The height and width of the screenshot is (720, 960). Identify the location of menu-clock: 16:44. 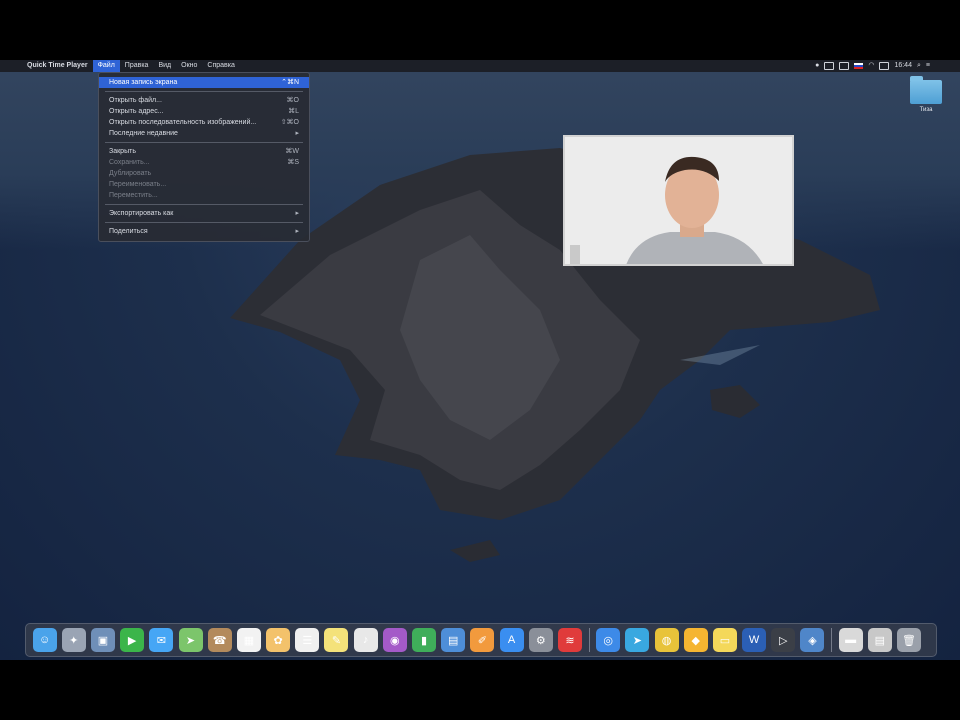
(903, 66).